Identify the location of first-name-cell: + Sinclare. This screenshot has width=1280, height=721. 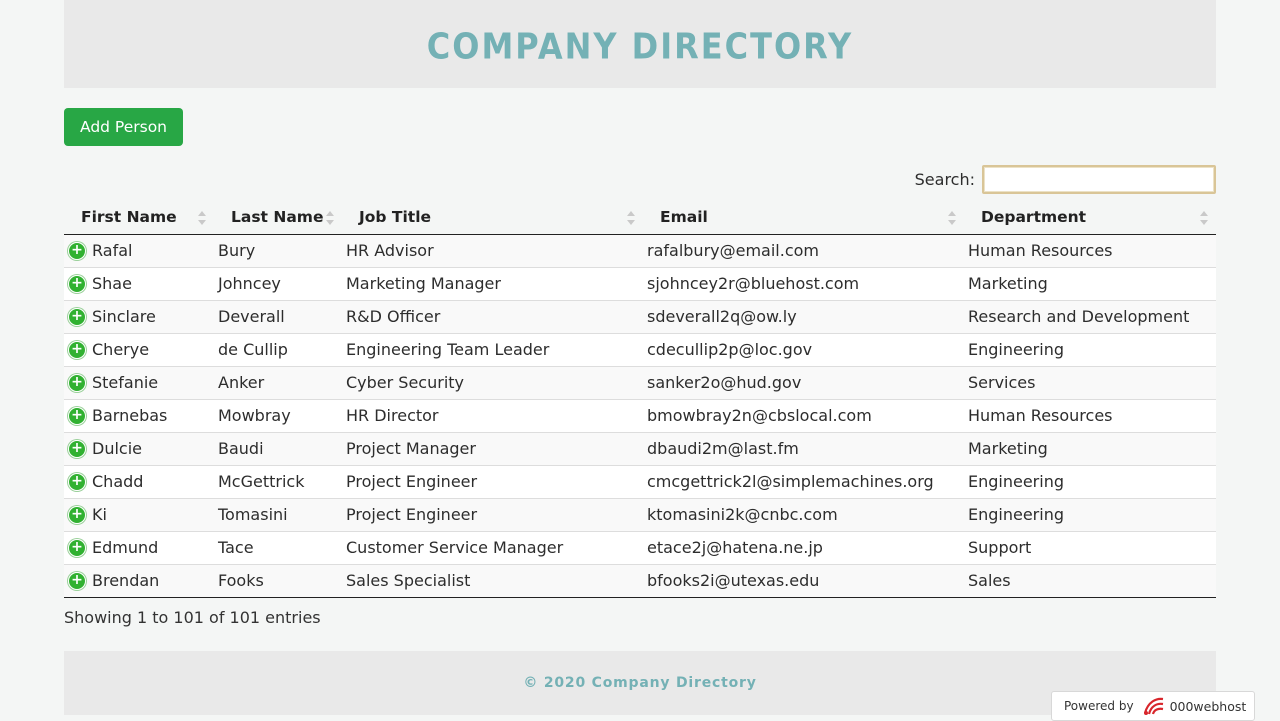
(139, 316).